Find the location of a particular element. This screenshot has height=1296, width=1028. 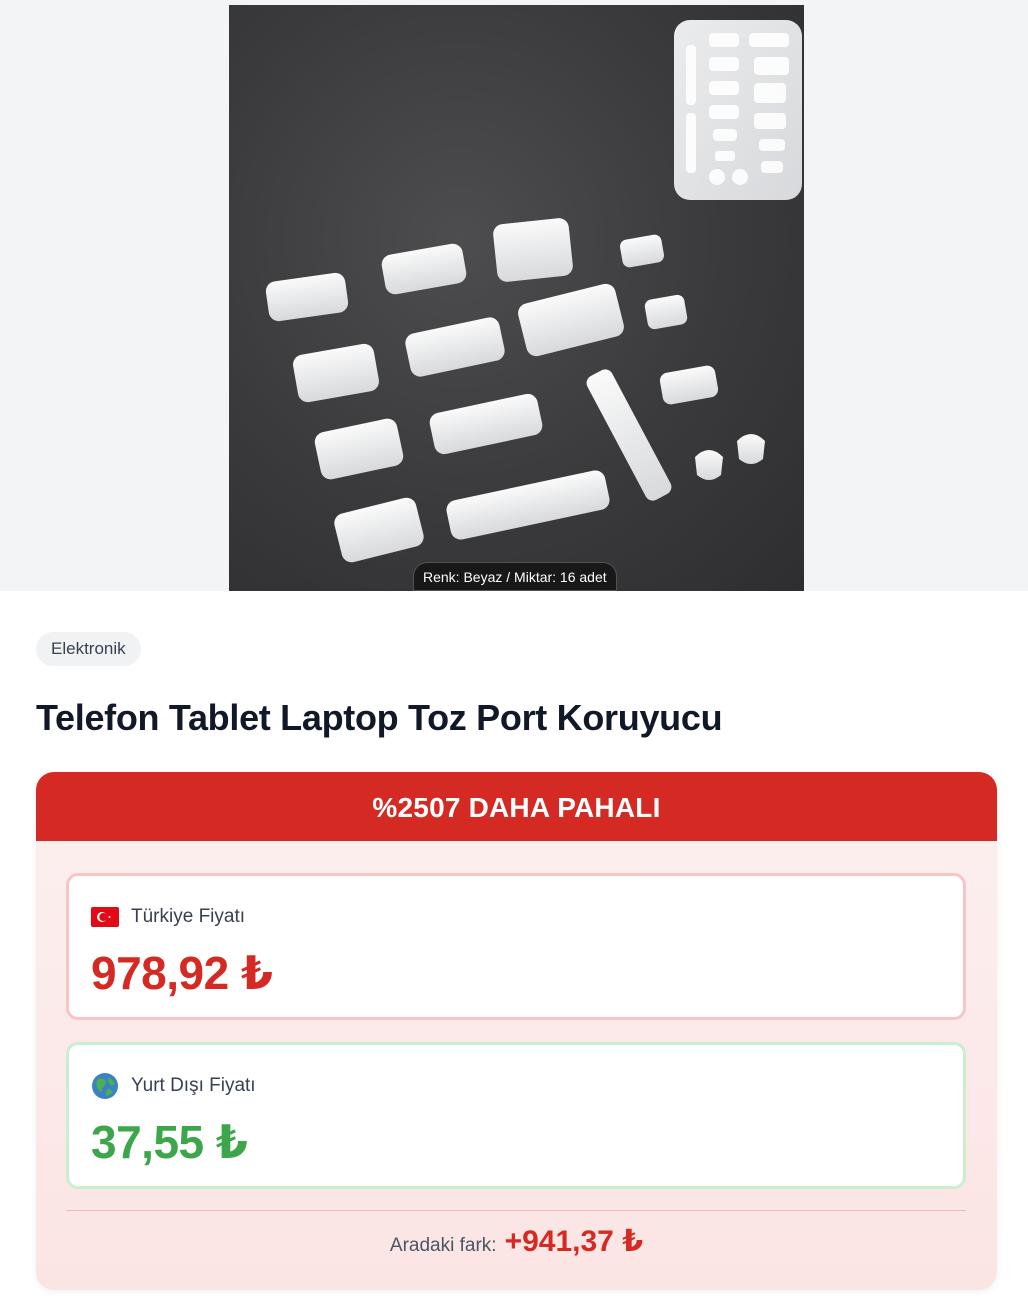

globe-icon is located at coordinates (105, 1086).